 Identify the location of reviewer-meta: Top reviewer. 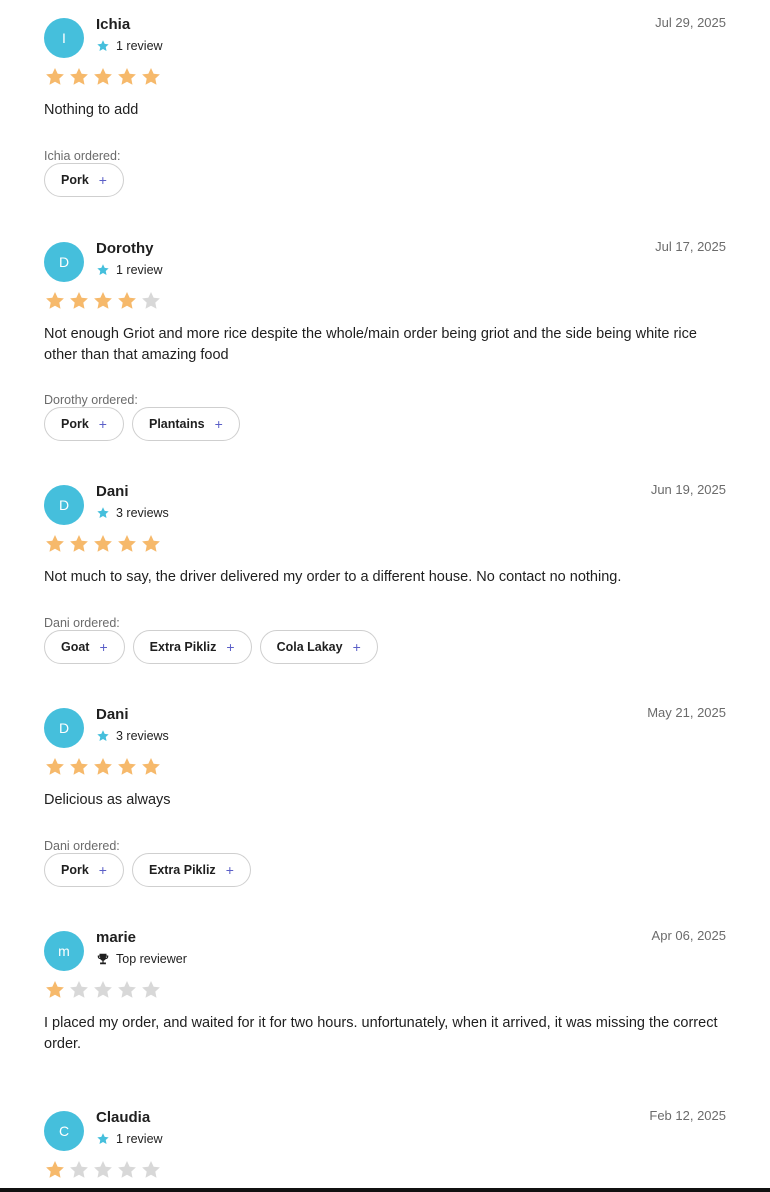
(141, 959).